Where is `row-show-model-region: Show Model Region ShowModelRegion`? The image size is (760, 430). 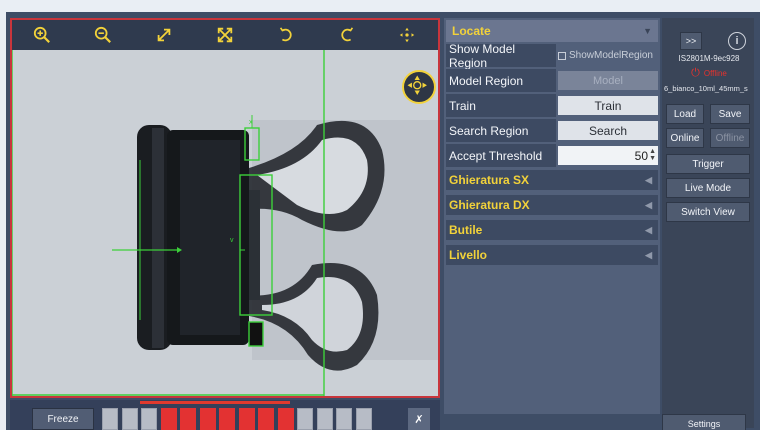 row-show-model-region: Show Model Region ShowModelRegion is located at coordinates (552, 56).